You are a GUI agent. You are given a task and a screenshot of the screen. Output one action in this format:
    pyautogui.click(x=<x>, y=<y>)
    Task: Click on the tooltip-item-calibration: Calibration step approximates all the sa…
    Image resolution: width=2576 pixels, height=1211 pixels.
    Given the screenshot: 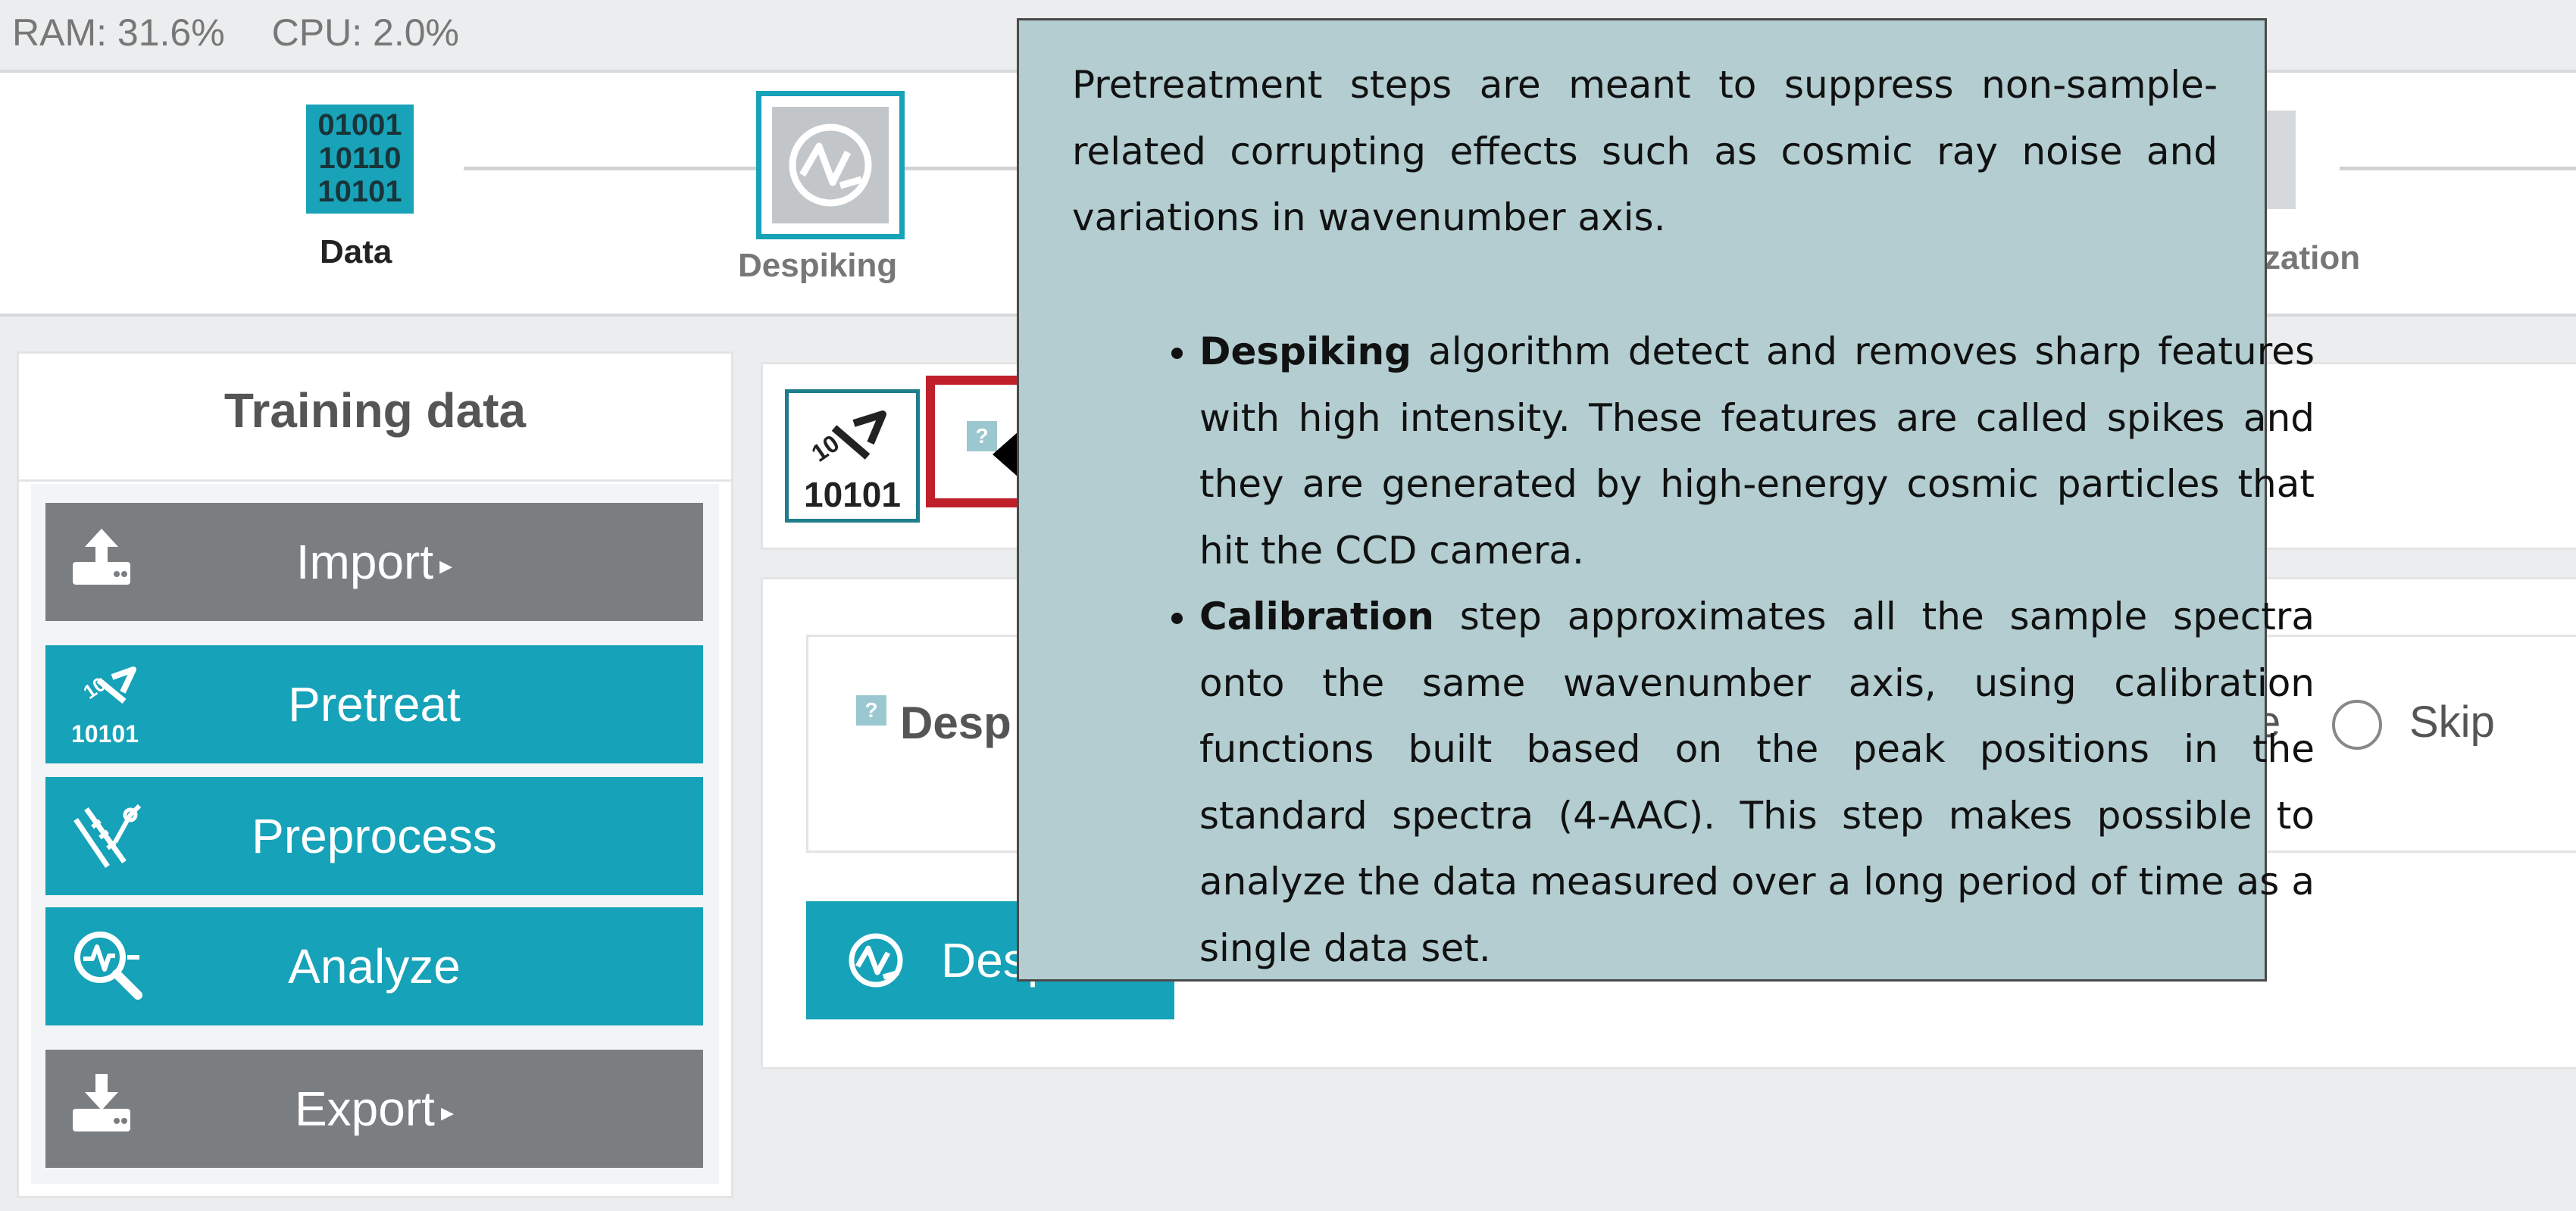 What is the action you would take?
    pyautogui.click(x=1757, y=783)
    